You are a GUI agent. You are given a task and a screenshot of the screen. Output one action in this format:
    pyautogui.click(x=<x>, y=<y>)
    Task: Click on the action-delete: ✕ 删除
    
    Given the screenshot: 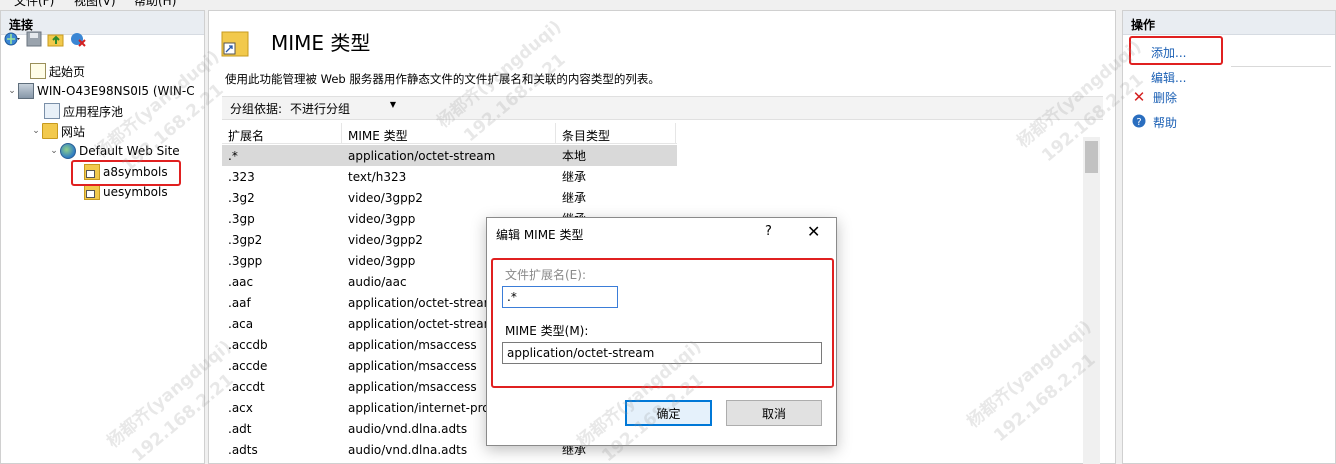 What is the action you would take?
    pyautogui.click(x=1154, y=97)
    